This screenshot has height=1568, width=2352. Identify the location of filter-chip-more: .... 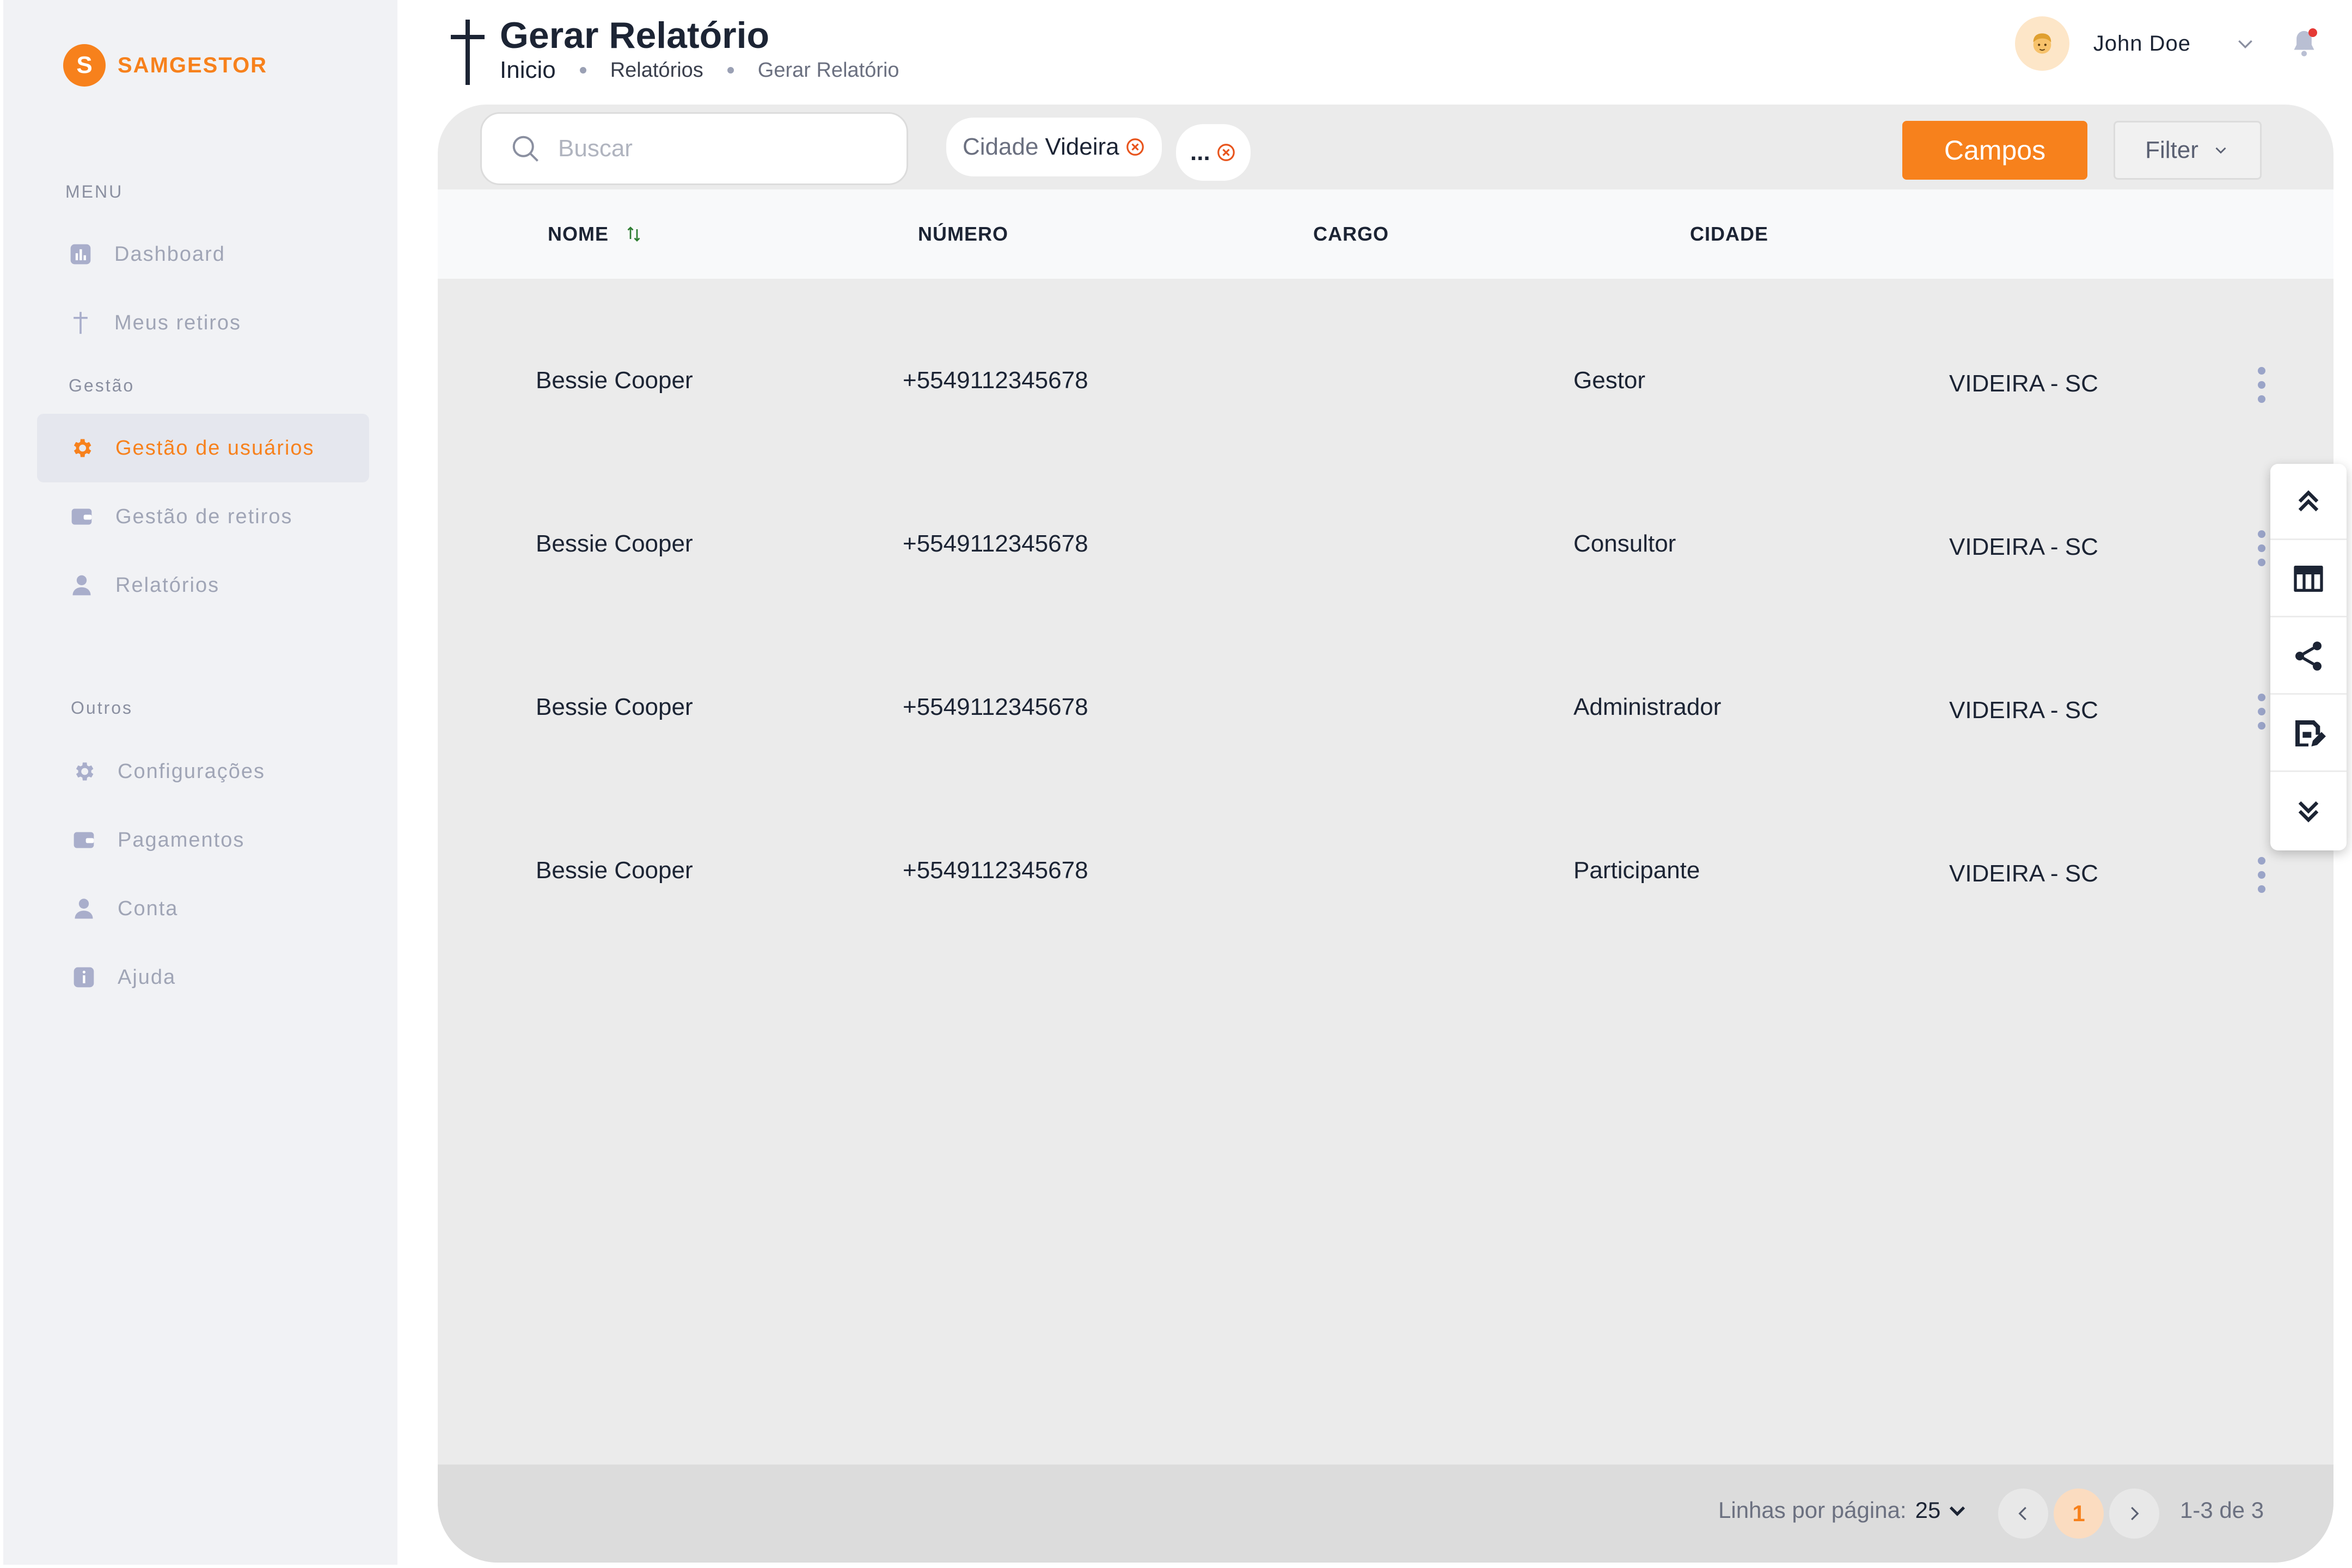
(1213, 152).